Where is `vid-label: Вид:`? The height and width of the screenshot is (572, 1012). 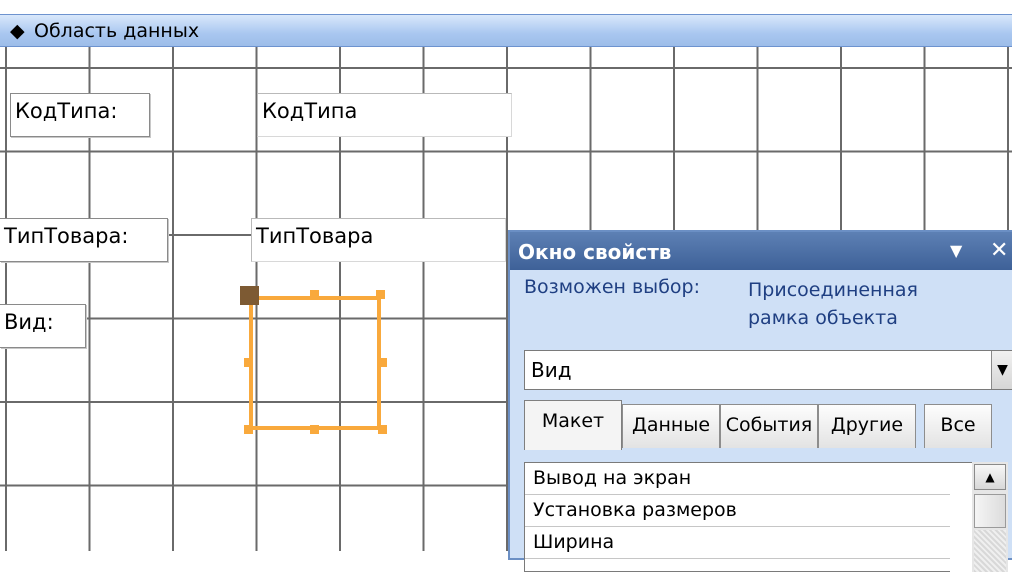 vid-label: Вид: is located at coordinates (43, 326).